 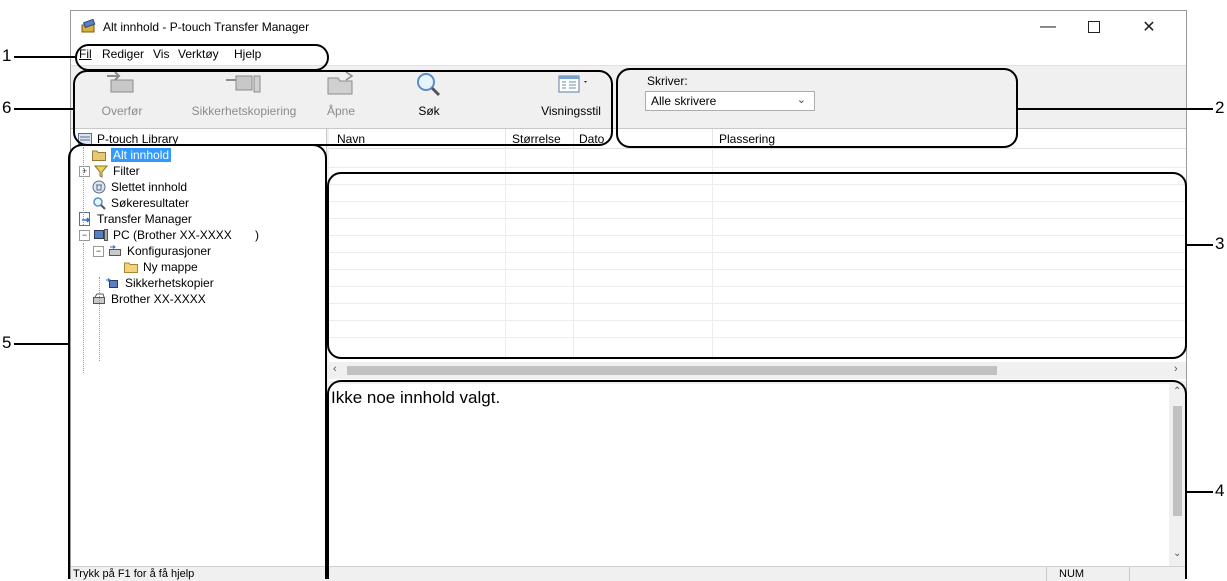 What do you see at coordinates (7, 342) in the screenshot?
I see `callout-number-5: 5` at bounding box center [7, 342].